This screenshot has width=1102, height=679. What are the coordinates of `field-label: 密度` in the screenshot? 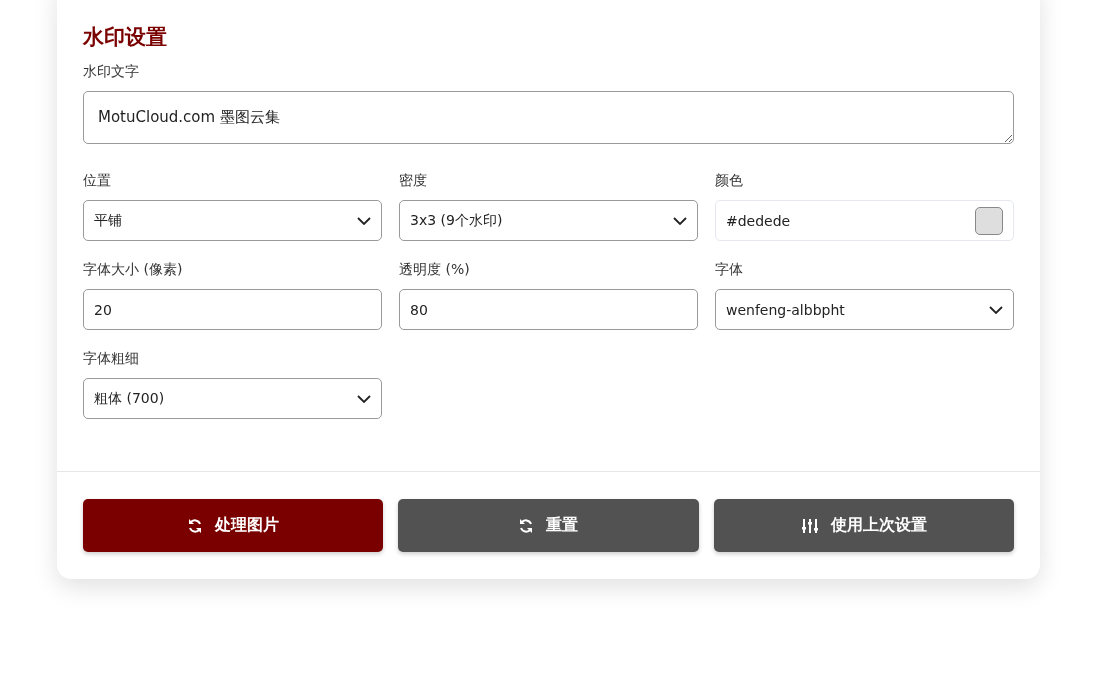 It's located at (413, 181).